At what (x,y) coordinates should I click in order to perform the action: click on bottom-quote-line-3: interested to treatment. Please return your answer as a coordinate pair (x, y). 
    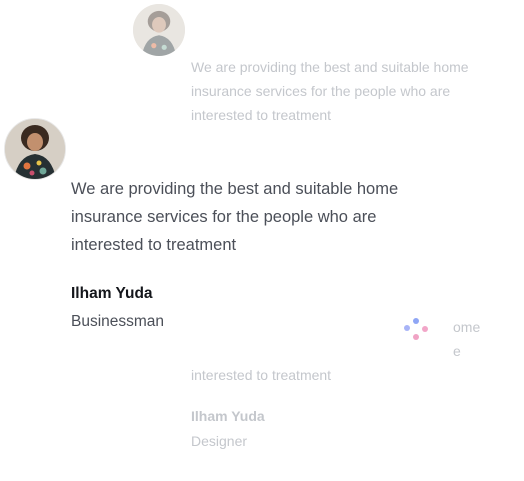
    Looking at the image, I should click on (261, 375).